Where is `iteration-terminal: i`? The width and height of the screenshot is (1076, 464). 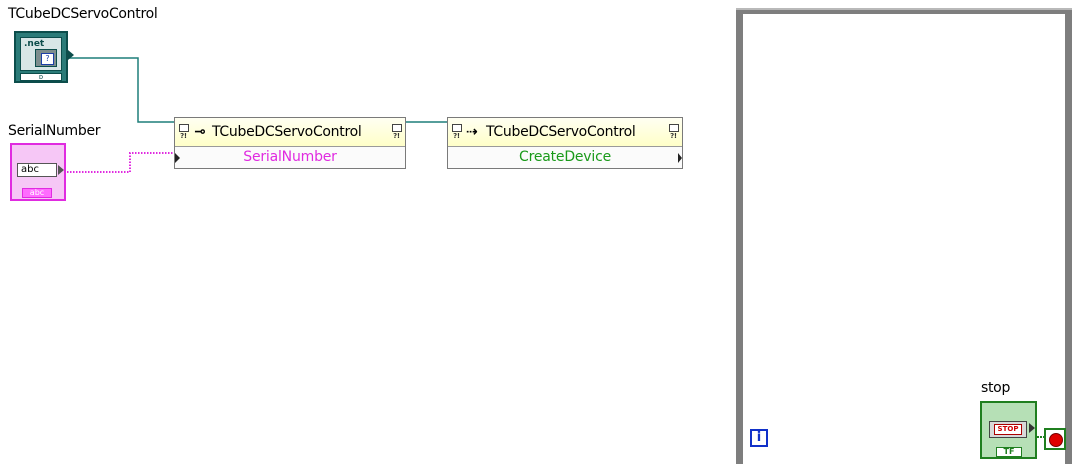
iteration-terminal: i is located at coordinates (759, 438).